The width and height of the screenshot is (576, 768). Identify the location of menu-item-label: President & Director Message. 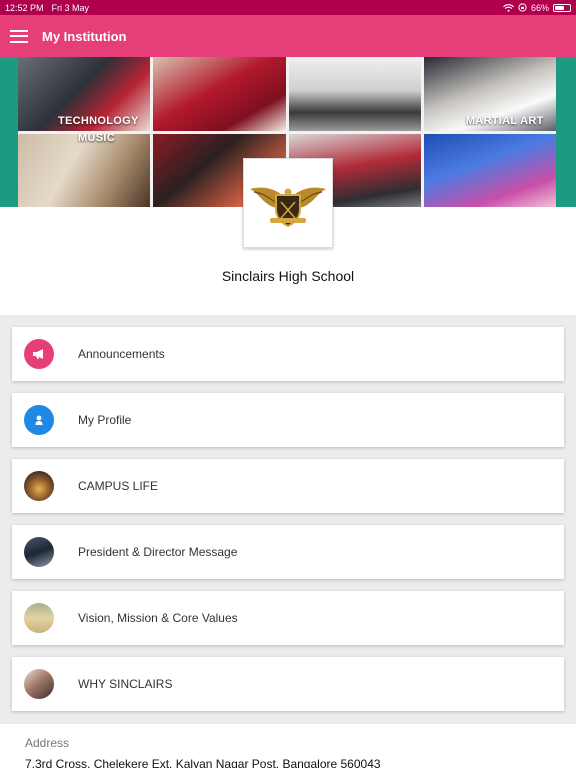
(158, 552).